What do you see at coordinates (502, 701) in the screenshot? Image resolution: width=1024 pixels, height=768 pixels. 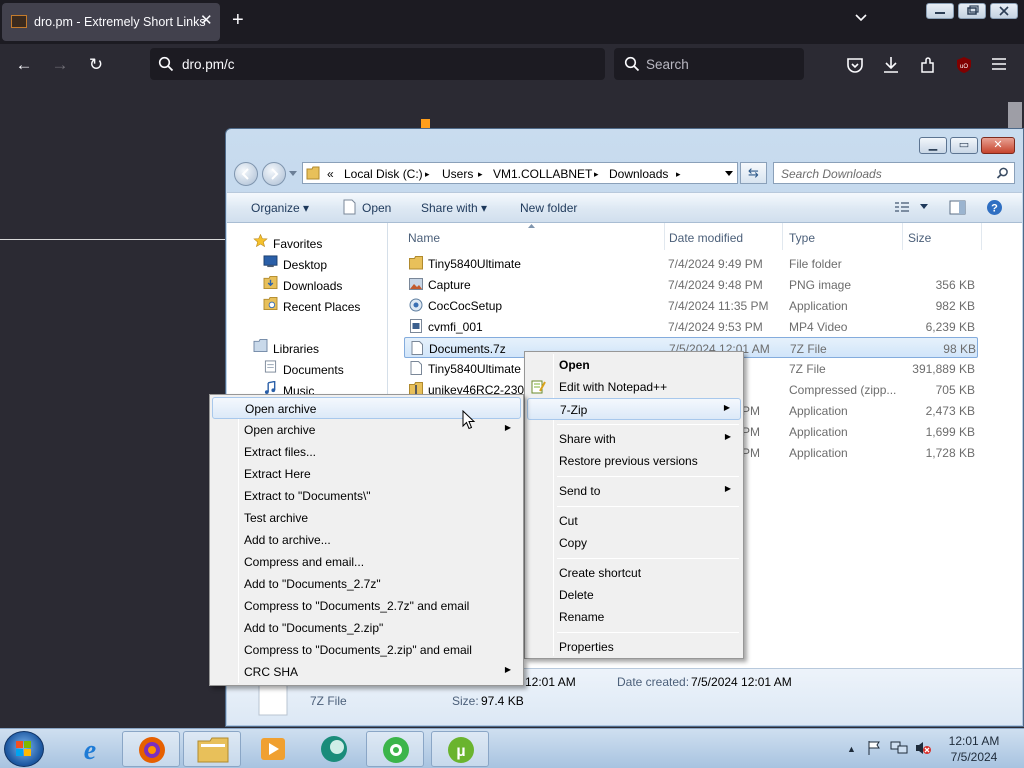 I see `details-size-value: 97.4 KB` at bounding box center [502, 701].